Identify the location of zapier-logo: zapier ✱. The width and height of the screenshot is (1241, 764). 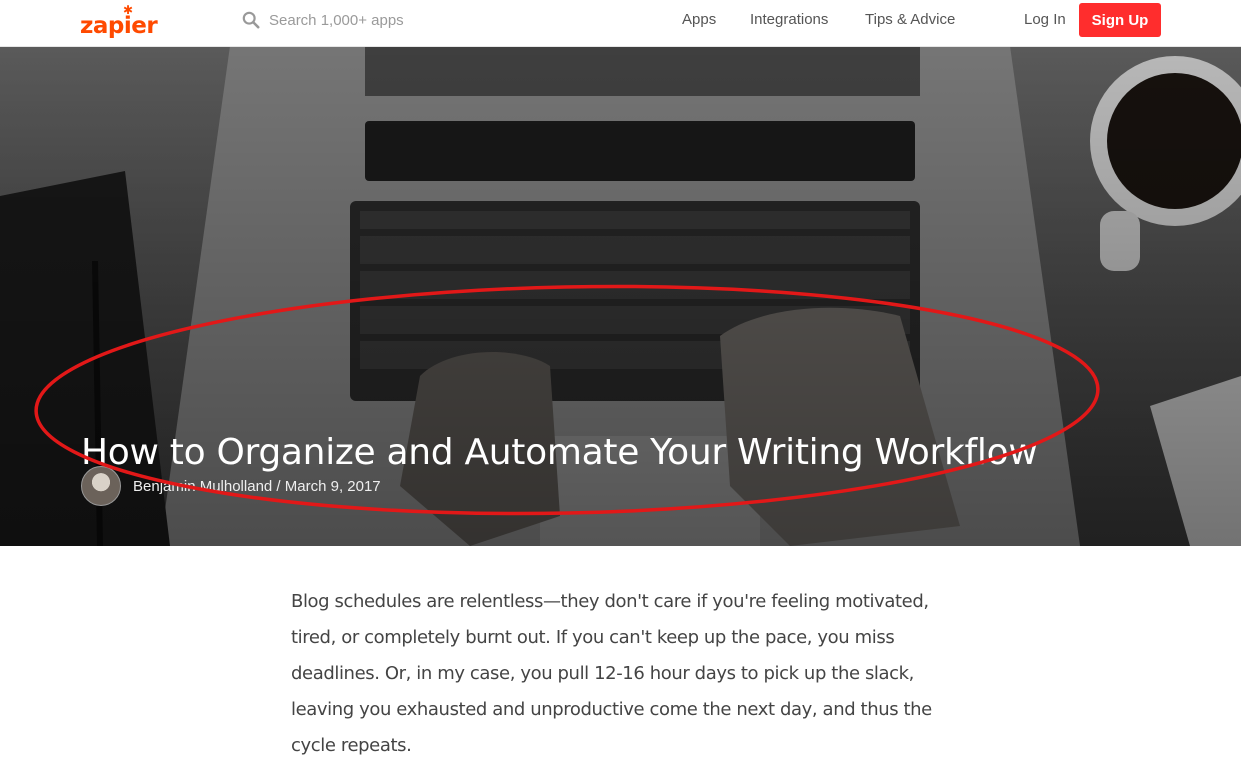
(119, 21).